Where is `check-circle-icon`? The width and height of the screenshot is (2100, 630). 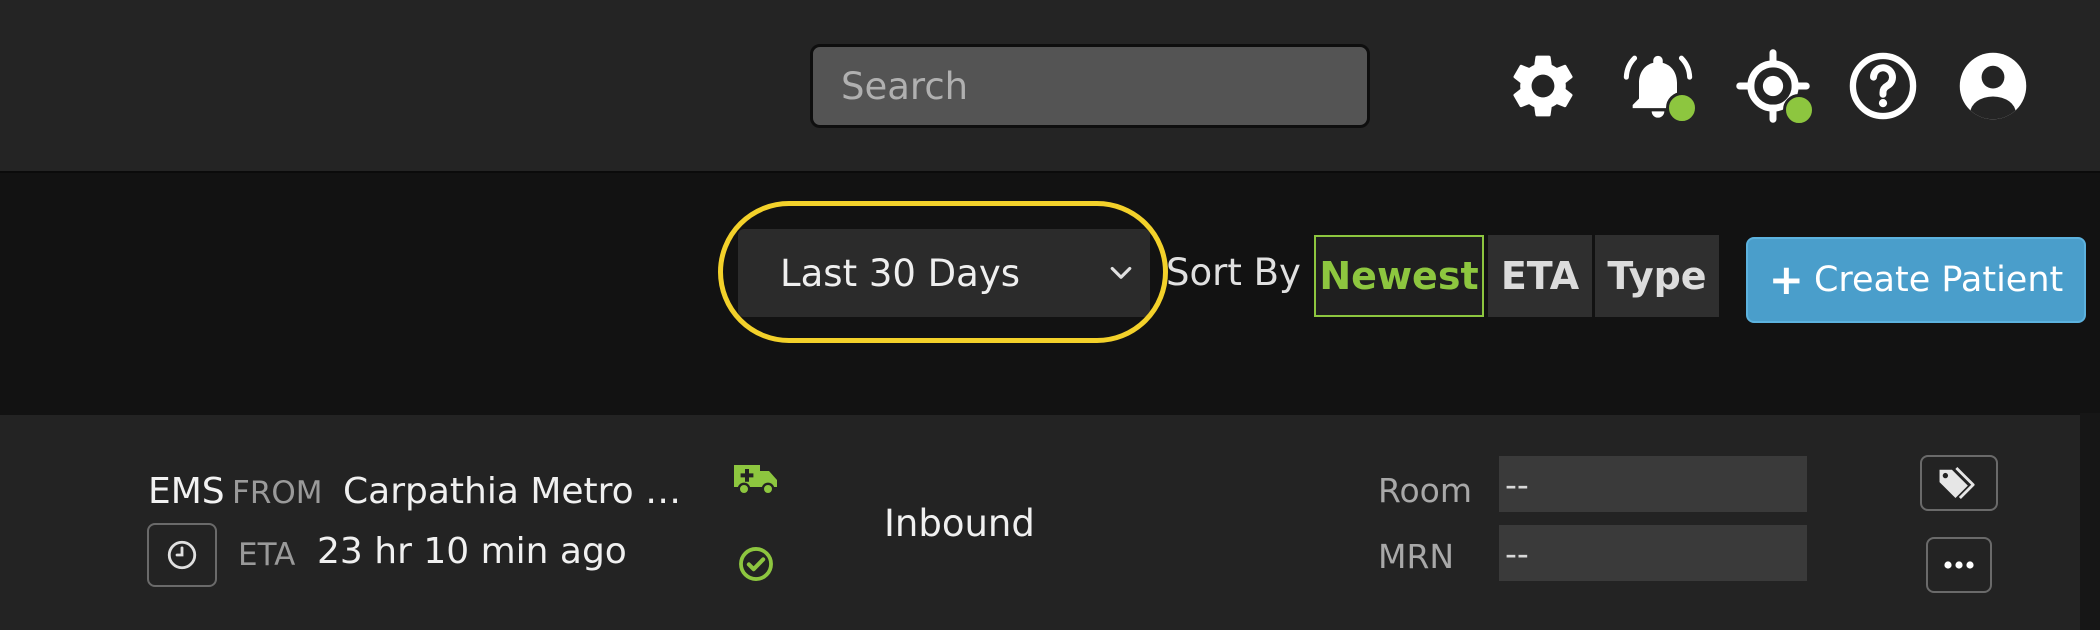
check-circle-icon is located at coordinates (756, 564).